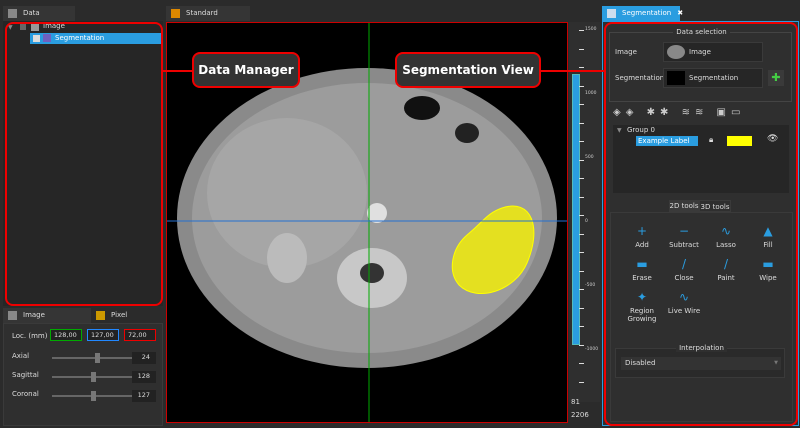  I want to click on level-window-bar, so click(576, 209).